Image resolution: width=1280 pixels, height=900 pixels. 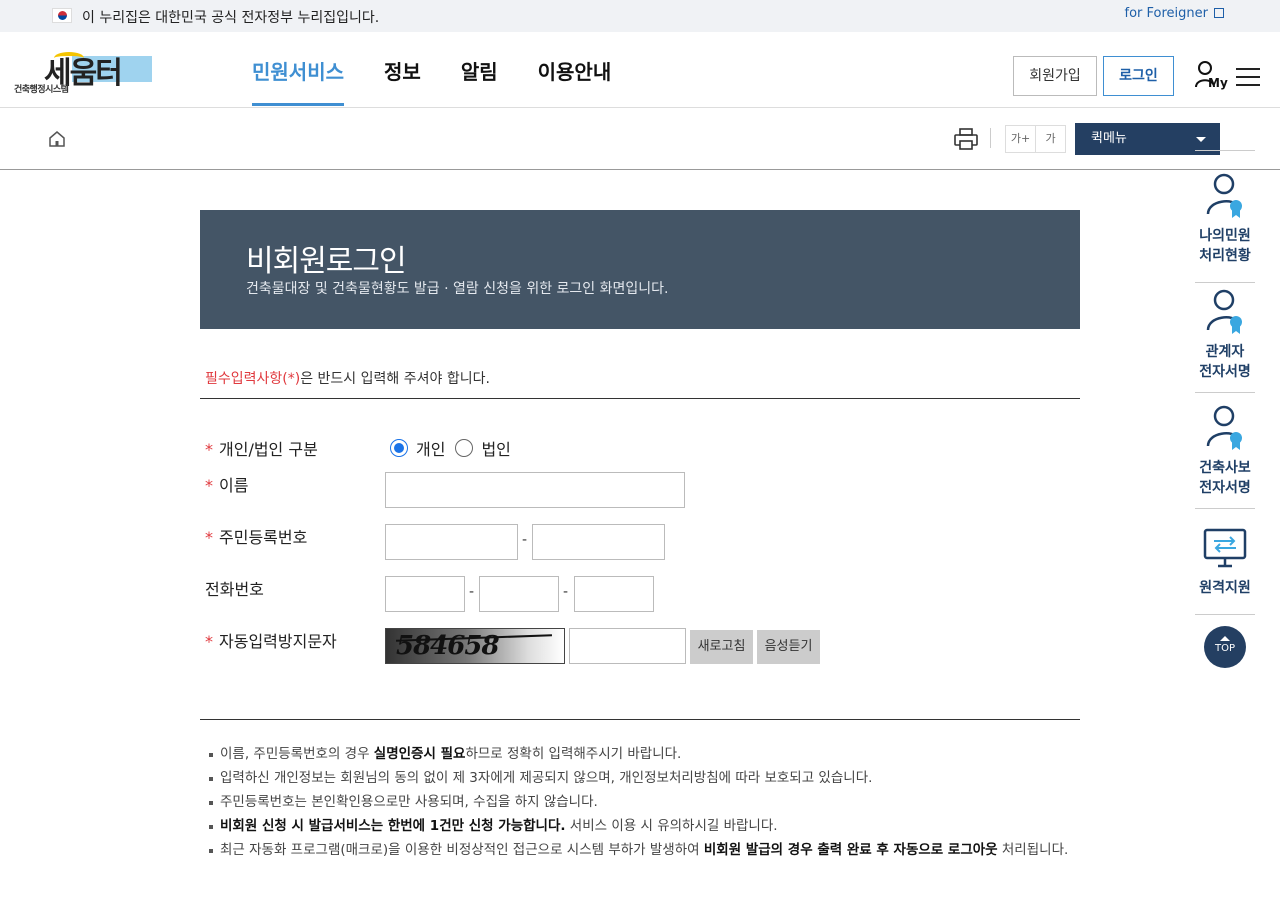 I want to click on phone-dash-2: -, so click(x=566, y=592).